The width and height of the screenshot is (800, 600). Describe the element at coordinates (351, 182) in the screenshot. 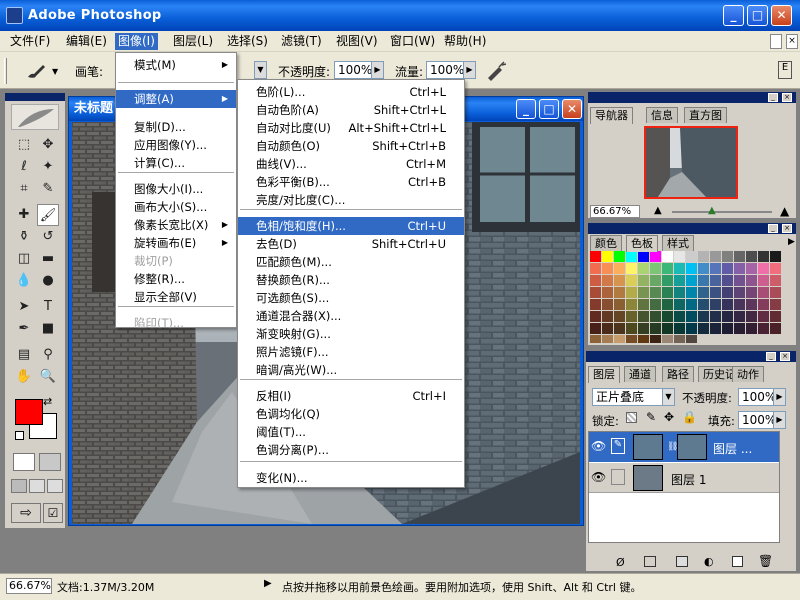

I see `adjust-menu-item: 色彩平衡(B)... Ctrl+B` at that location.